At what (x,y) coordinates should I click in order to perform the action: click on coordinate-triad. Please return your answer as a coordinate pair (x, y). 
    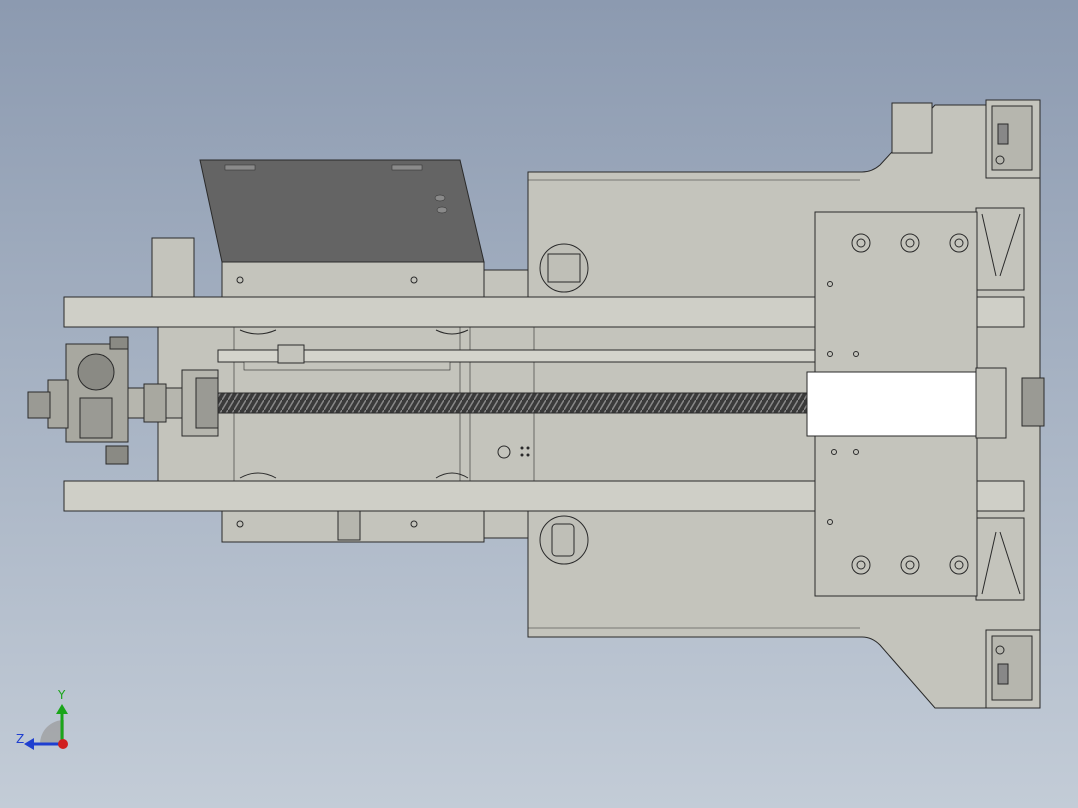
    Looking at the image, I should click on (46, 727).